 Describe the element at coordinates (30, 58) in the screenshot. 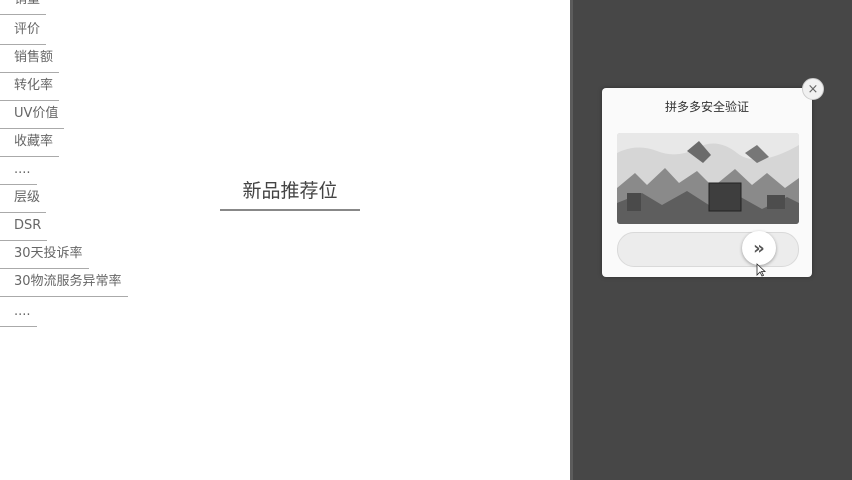

I see `metric-item-revenue: 销售额` at that location.